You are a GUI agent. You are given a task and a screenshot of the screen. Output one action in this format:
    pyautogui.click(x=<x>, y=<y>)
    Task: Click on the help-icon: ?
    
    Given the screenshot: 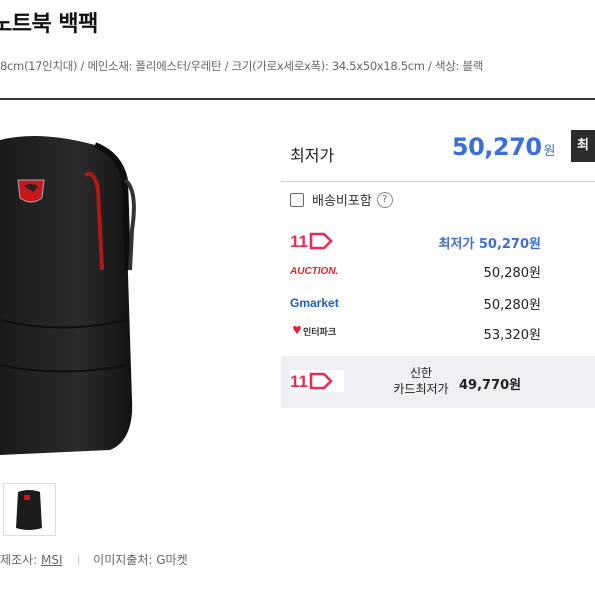 What is the action you would take?
    pyautogui.click(x=384, y=199)
    